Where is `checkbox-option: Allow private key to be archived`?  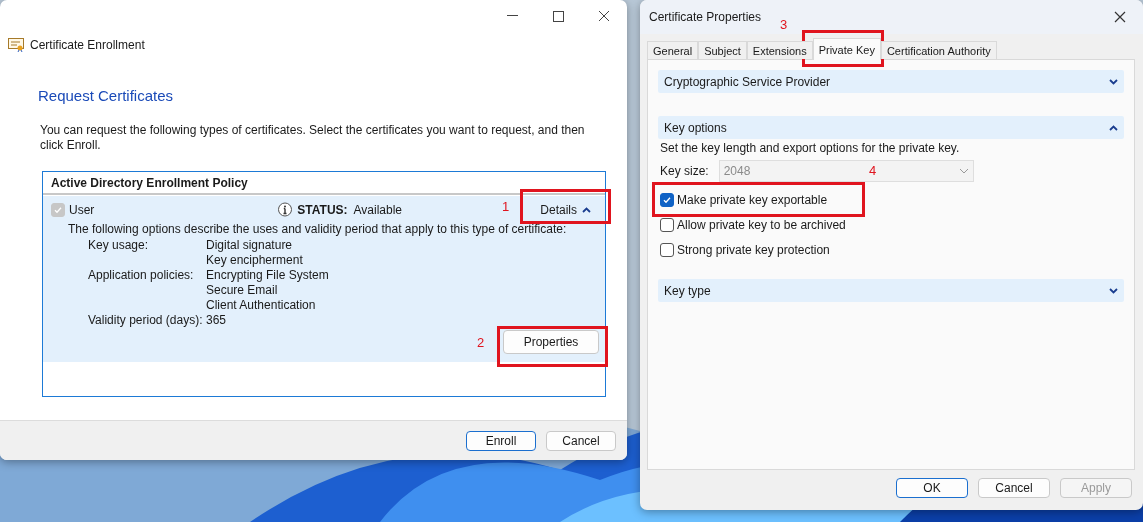
checkbox-option: Allow private key to be archived is located at coordinates (753, 225).